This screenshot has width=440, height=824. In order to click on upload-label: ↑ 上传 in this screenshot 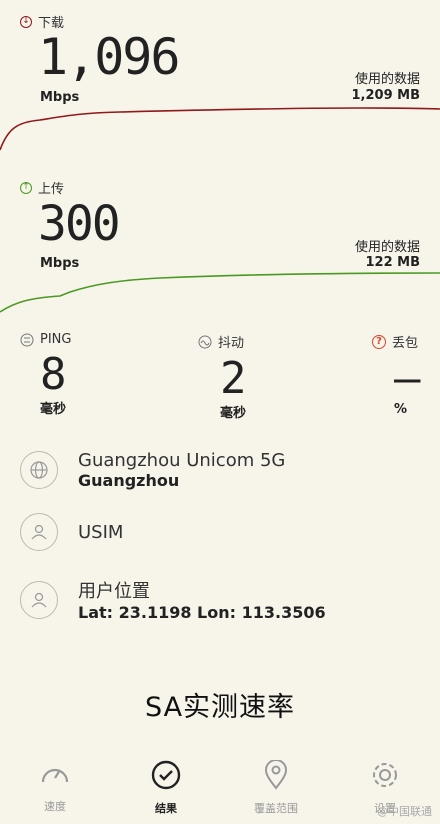, I will do `click(42, 187)`.